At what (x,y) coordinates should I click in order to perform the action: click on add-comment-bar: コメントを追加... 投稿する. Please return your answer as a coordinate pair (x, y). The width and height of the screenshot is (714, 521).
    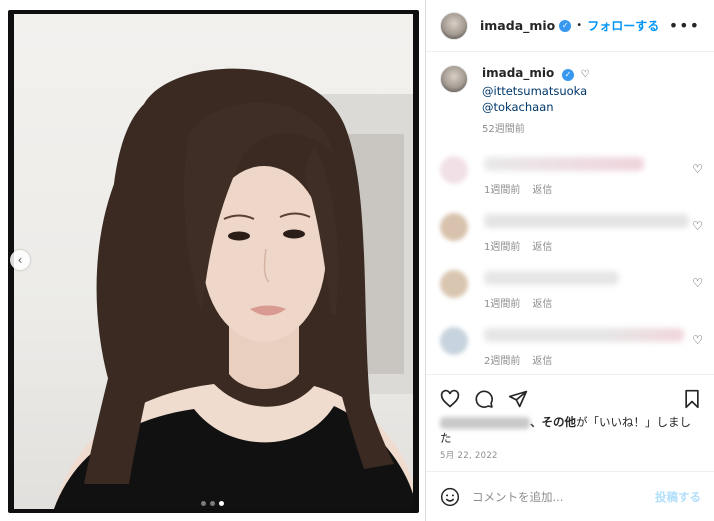
    Looking at the image, I should click on (570, 496).